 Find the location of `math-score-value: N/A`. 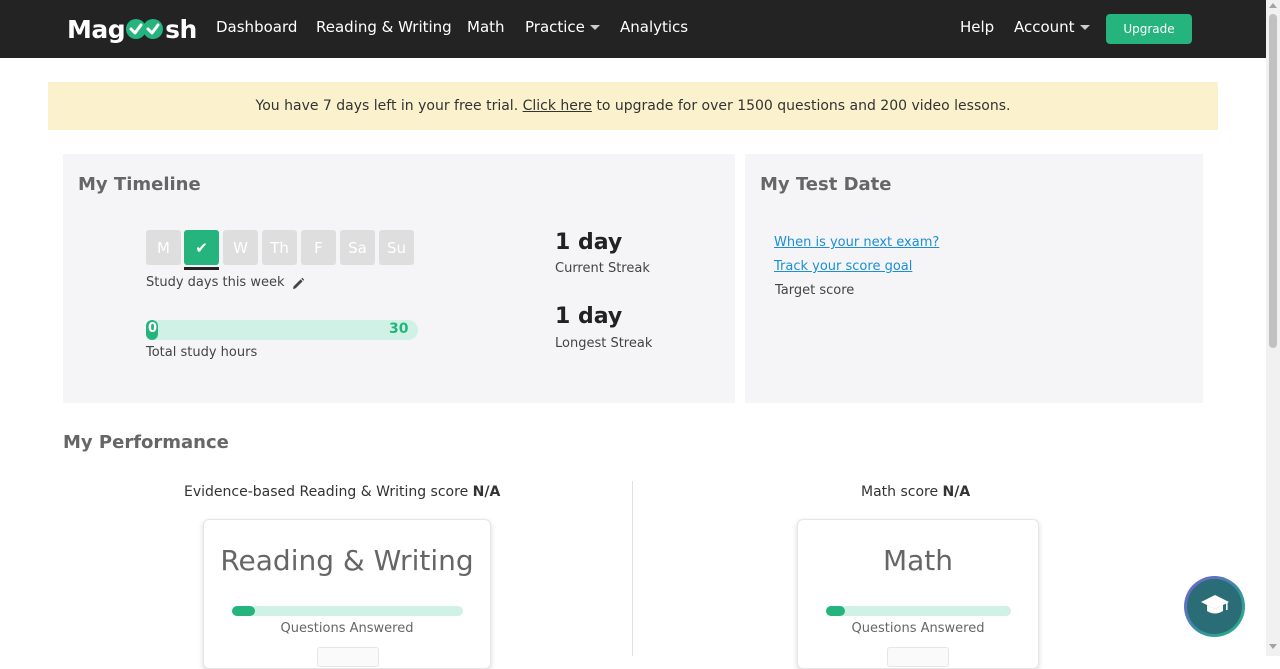

math-score-value: N/A is located at coordinates (956, 492).